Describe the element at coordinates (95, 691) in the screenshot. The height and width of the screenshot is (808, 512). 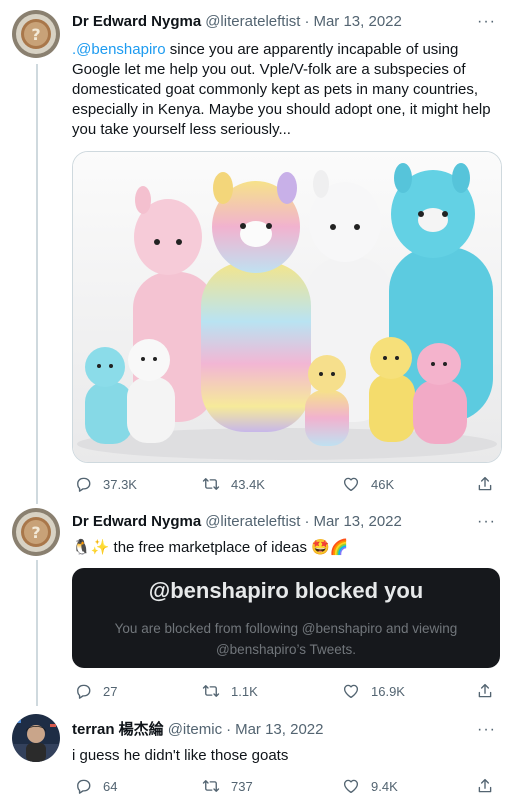
I see `reply-button: 27` at that location.